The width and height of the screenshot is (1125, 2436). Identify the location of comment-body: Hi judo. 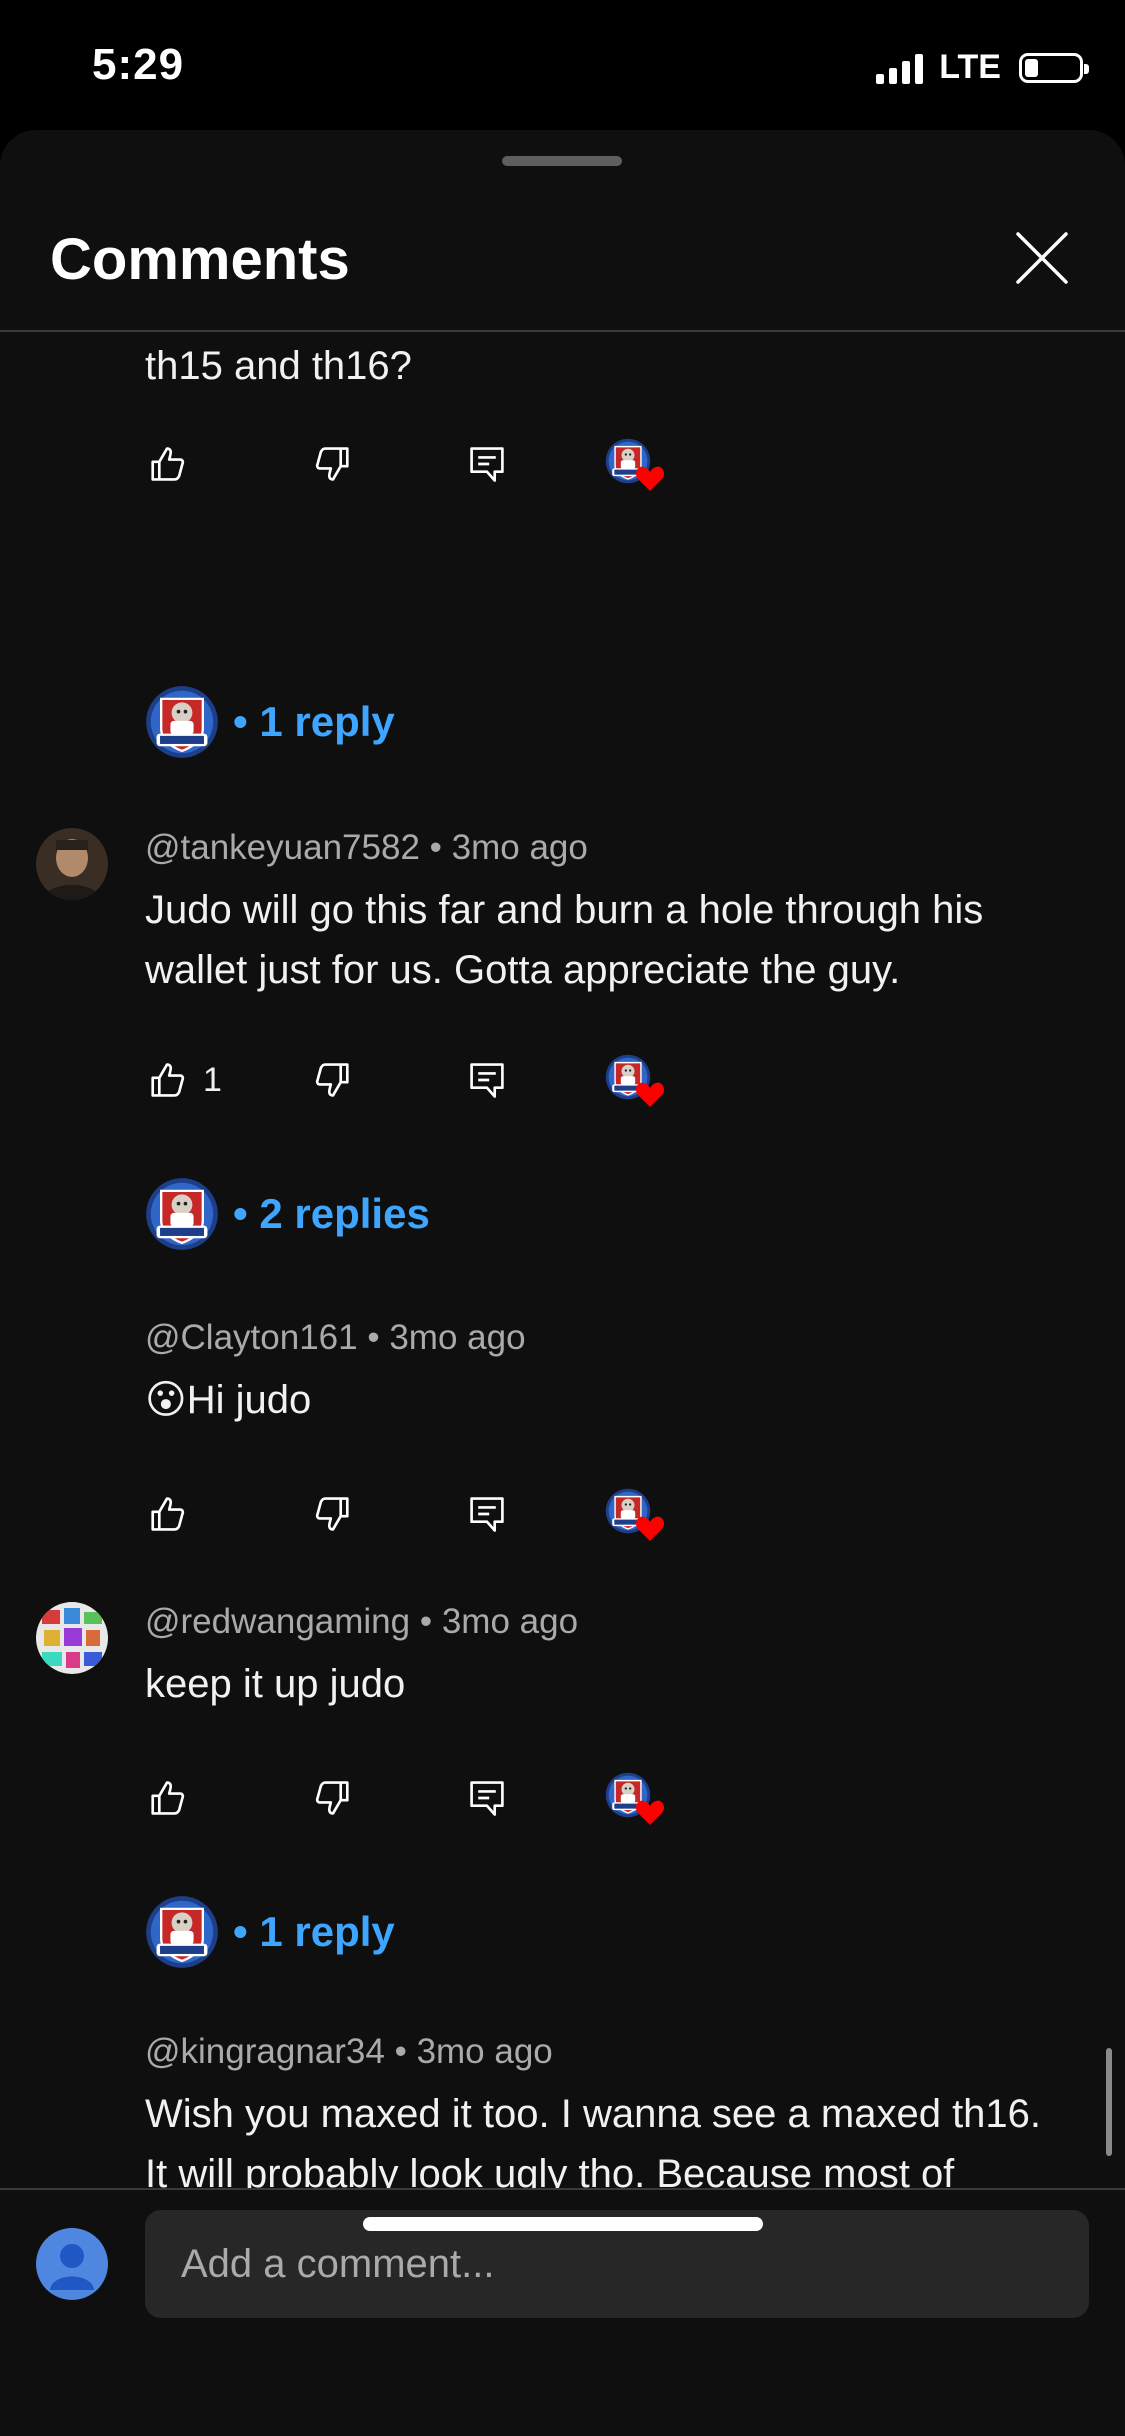
(249, 1400).